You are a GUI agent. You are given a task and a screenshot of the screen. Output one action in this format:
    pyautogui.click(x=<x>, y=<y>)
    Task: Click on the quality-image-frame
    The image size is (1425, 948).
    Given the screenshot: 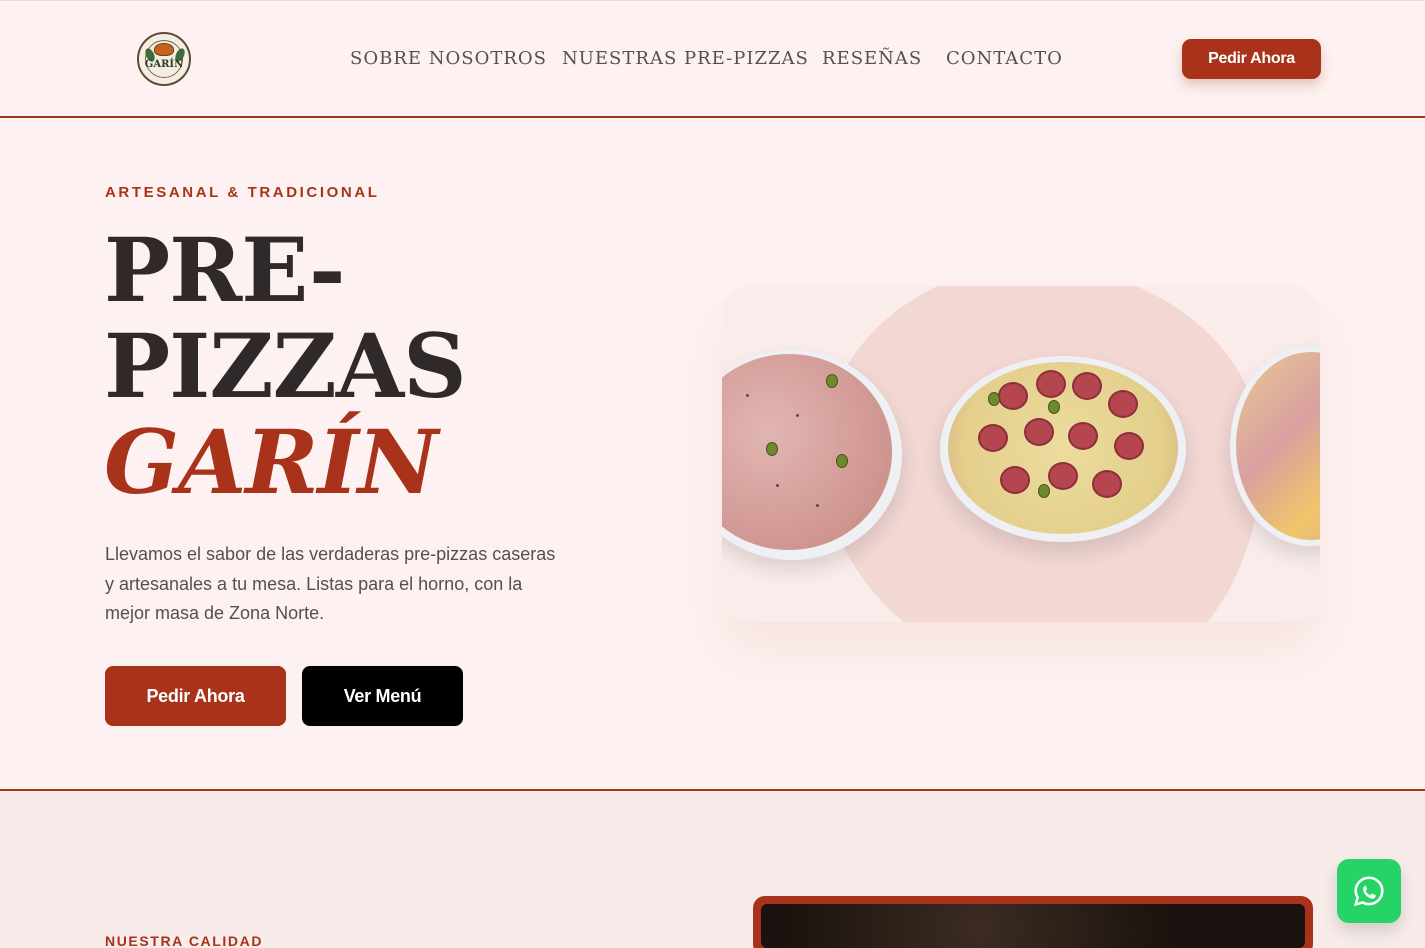 What is the action you would take?
    pyautogui.click(x=1033, y=922)
    